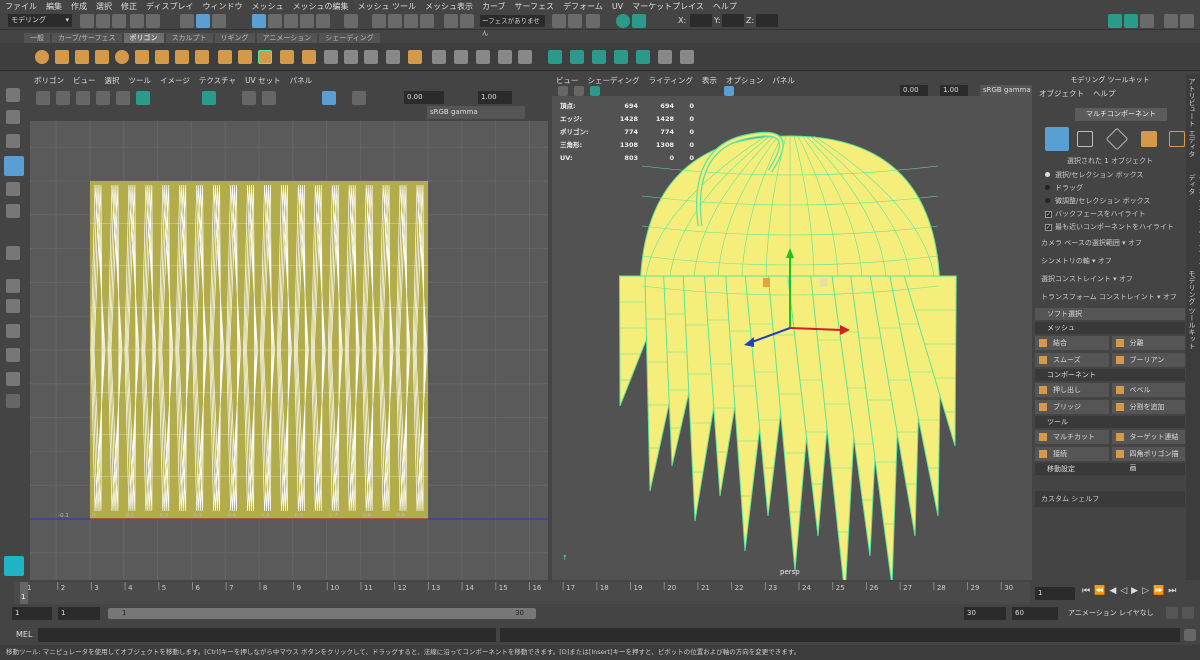 The width and height of the screenshot is (1200, 660). Describe the element at coordinates (1158, 591) in the screenshot. I see `step-forward-key-icon: ⏩` at that location.